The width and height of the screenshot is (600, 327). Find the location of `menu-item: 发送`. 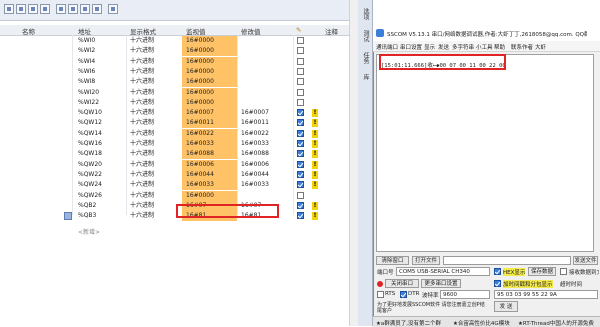

menu-item: 发送 is located at coordinates (443, 47).